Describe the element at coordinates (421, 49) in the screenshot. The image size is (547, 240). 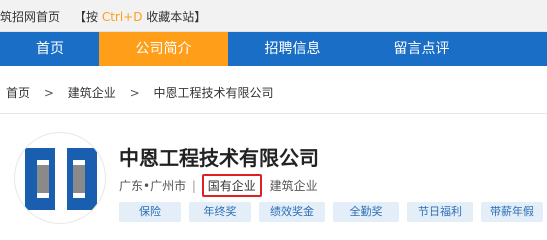
I see `nav-item-reviews: 留言点评` at that location.